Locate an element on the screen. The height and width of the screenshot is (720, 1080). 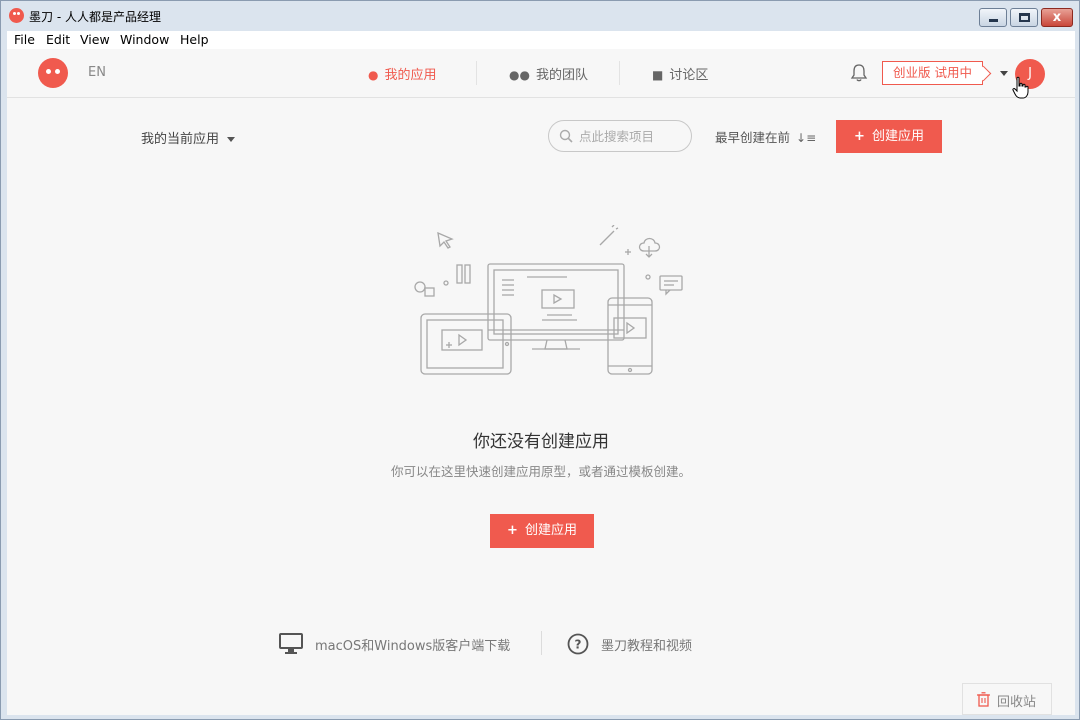
nav-my-apps: ● 我的应用 is located at coordinates (402, 73).